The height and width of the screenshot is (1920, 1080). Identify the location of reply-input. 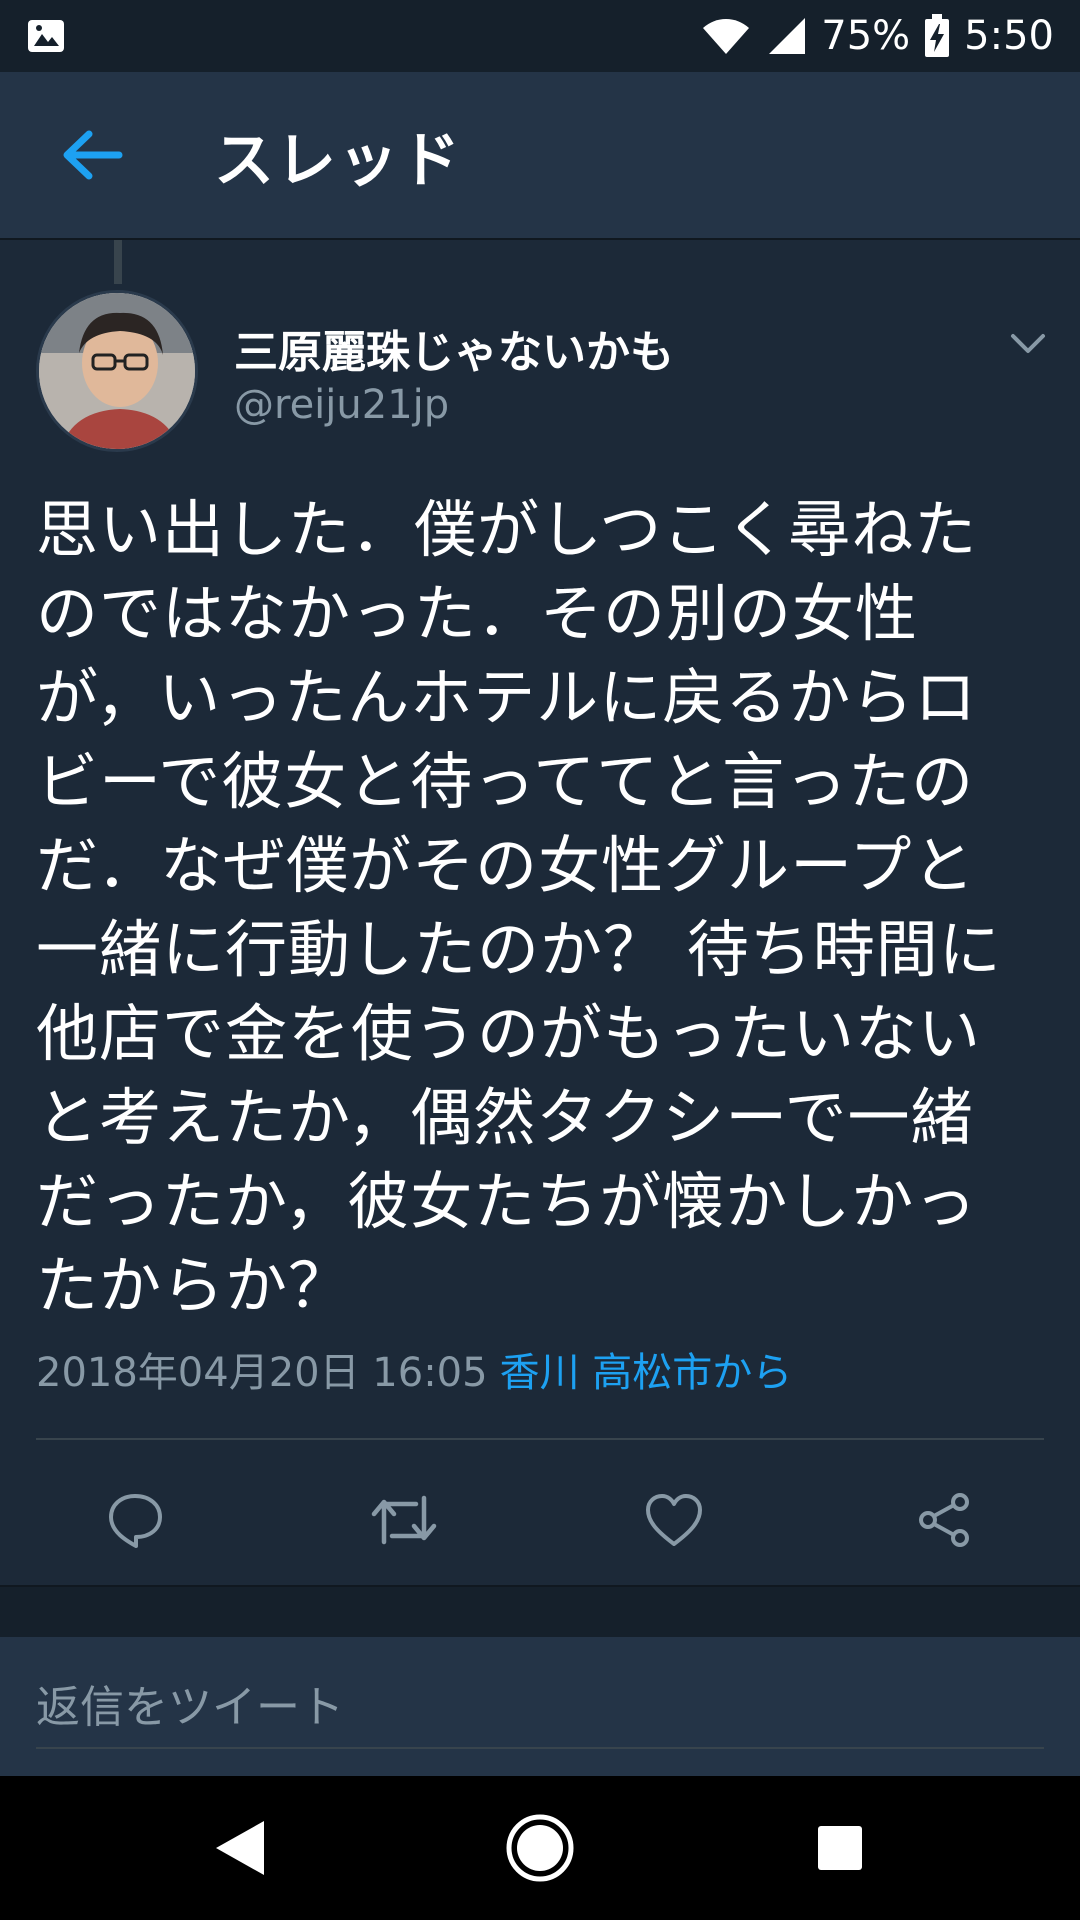
(540, 1708).